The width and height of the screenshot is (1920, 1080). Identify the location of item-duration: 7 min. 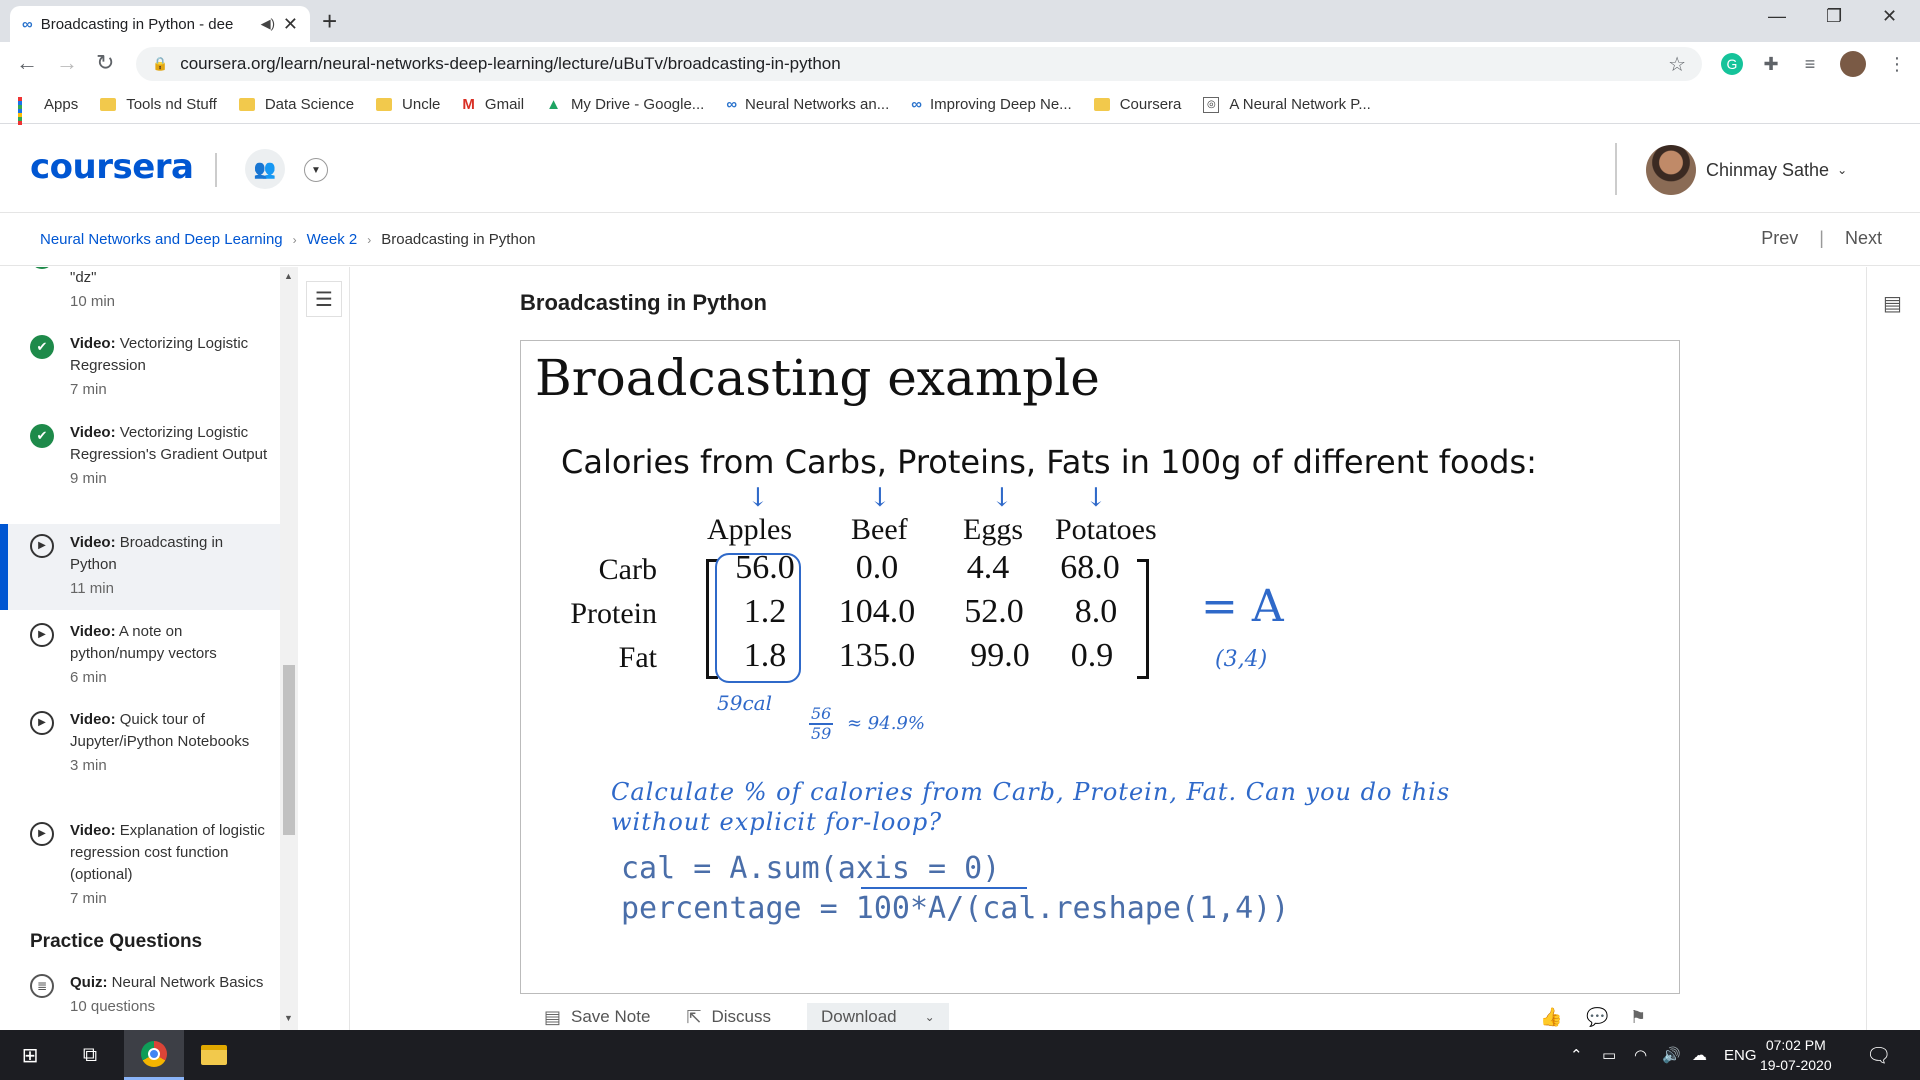
(88, 389).